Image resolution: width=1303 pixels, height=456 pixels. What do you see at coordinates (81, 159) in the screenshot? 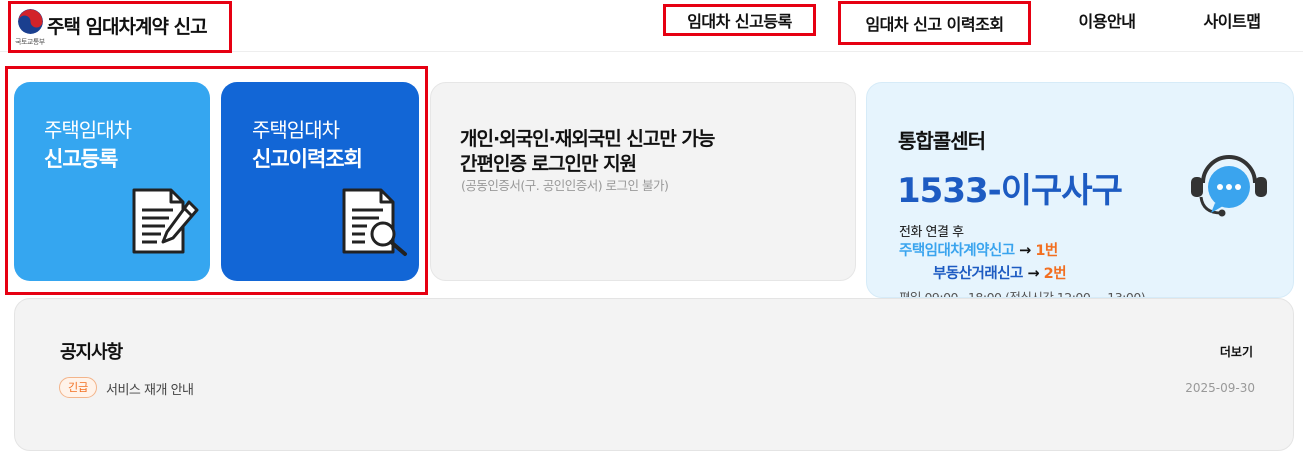
I see `card-title: 신고등록` at bounding box center [81, 159].